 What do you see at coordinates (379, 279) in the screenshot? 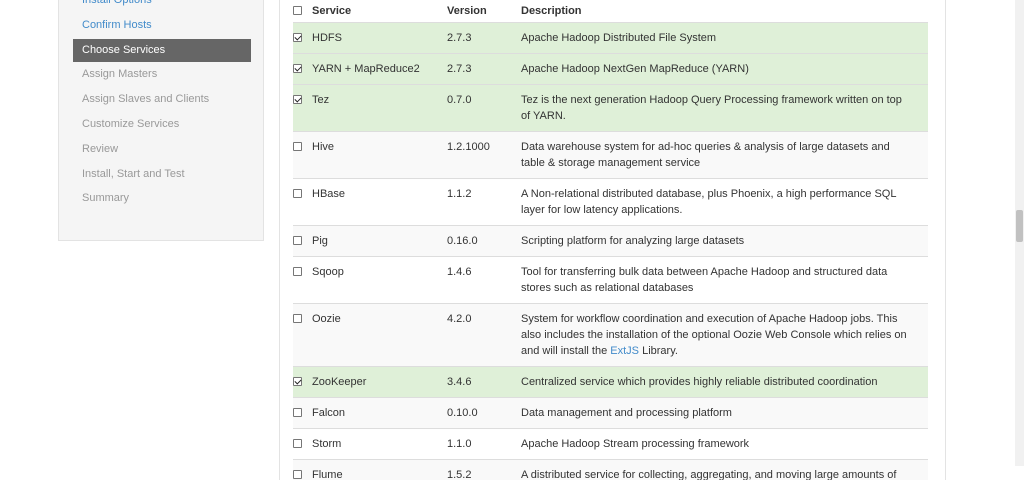
I see `service-name: Sqoop` at bounding box center [379, 279].